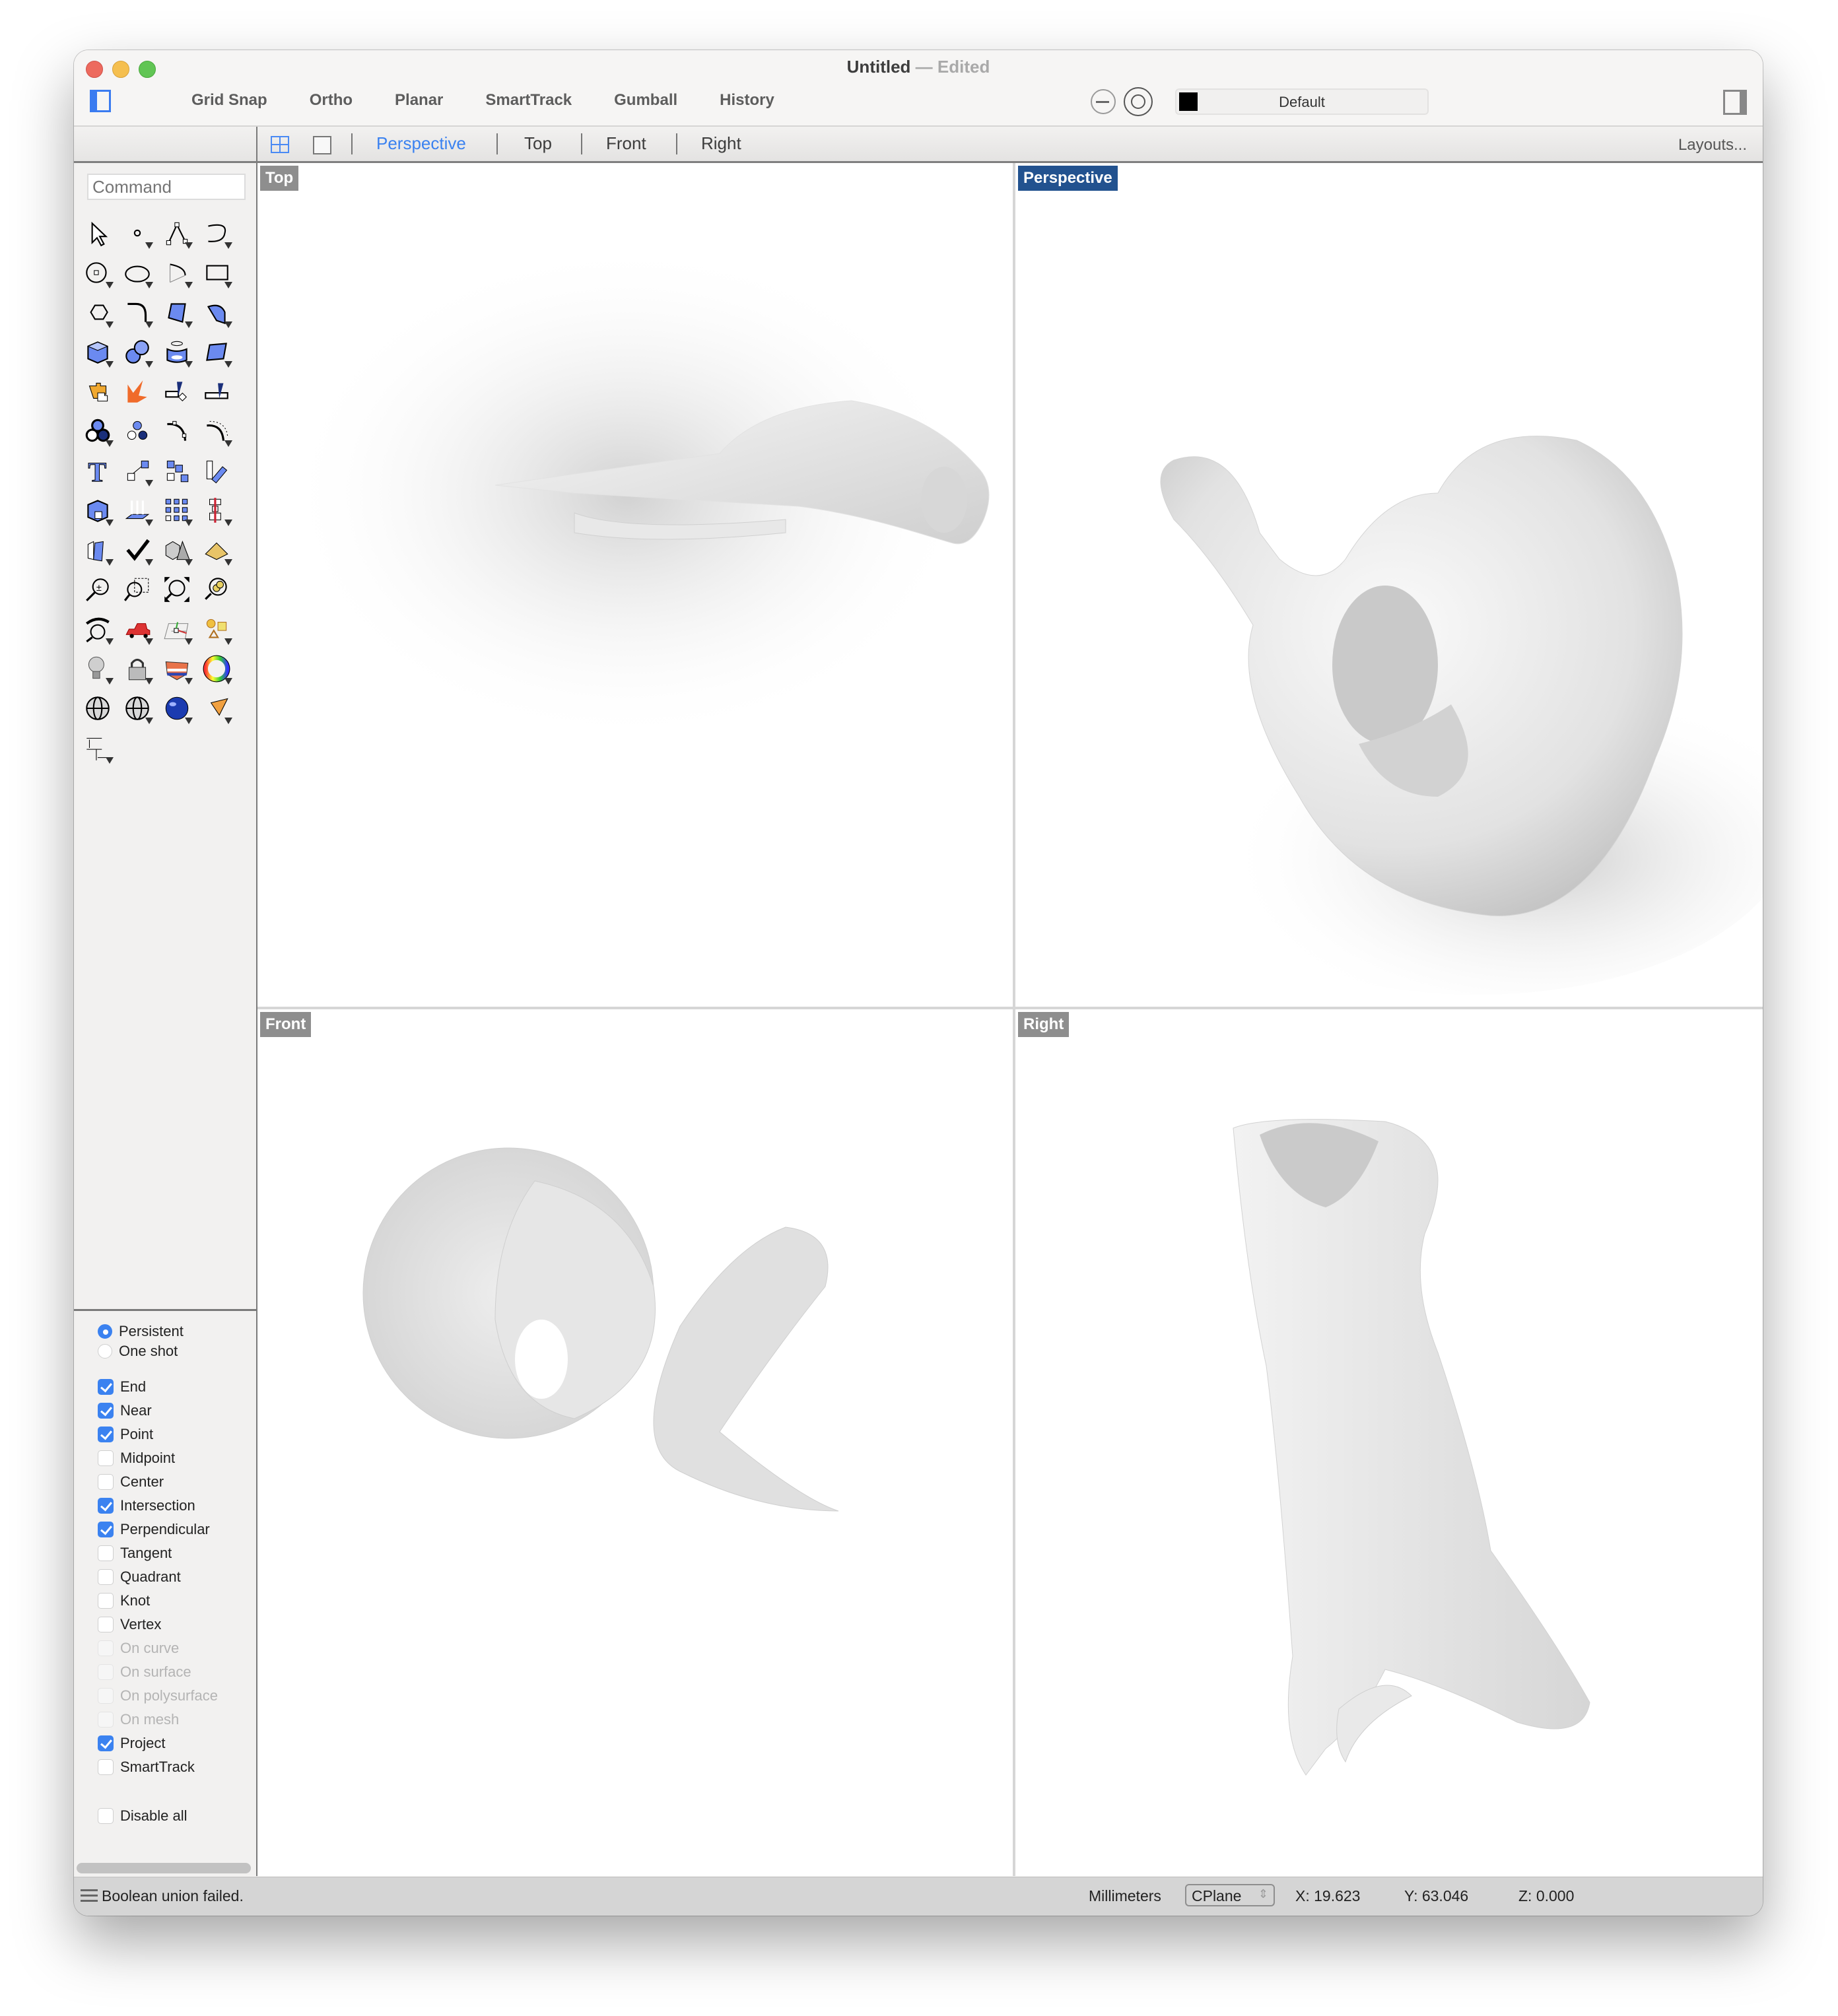 This screenshot has width=1838, height=2016. What do you see at coordinates (138, 589) in the screenshot?
I see `tool-zoom-window-button` at bounding box center [138, 589].